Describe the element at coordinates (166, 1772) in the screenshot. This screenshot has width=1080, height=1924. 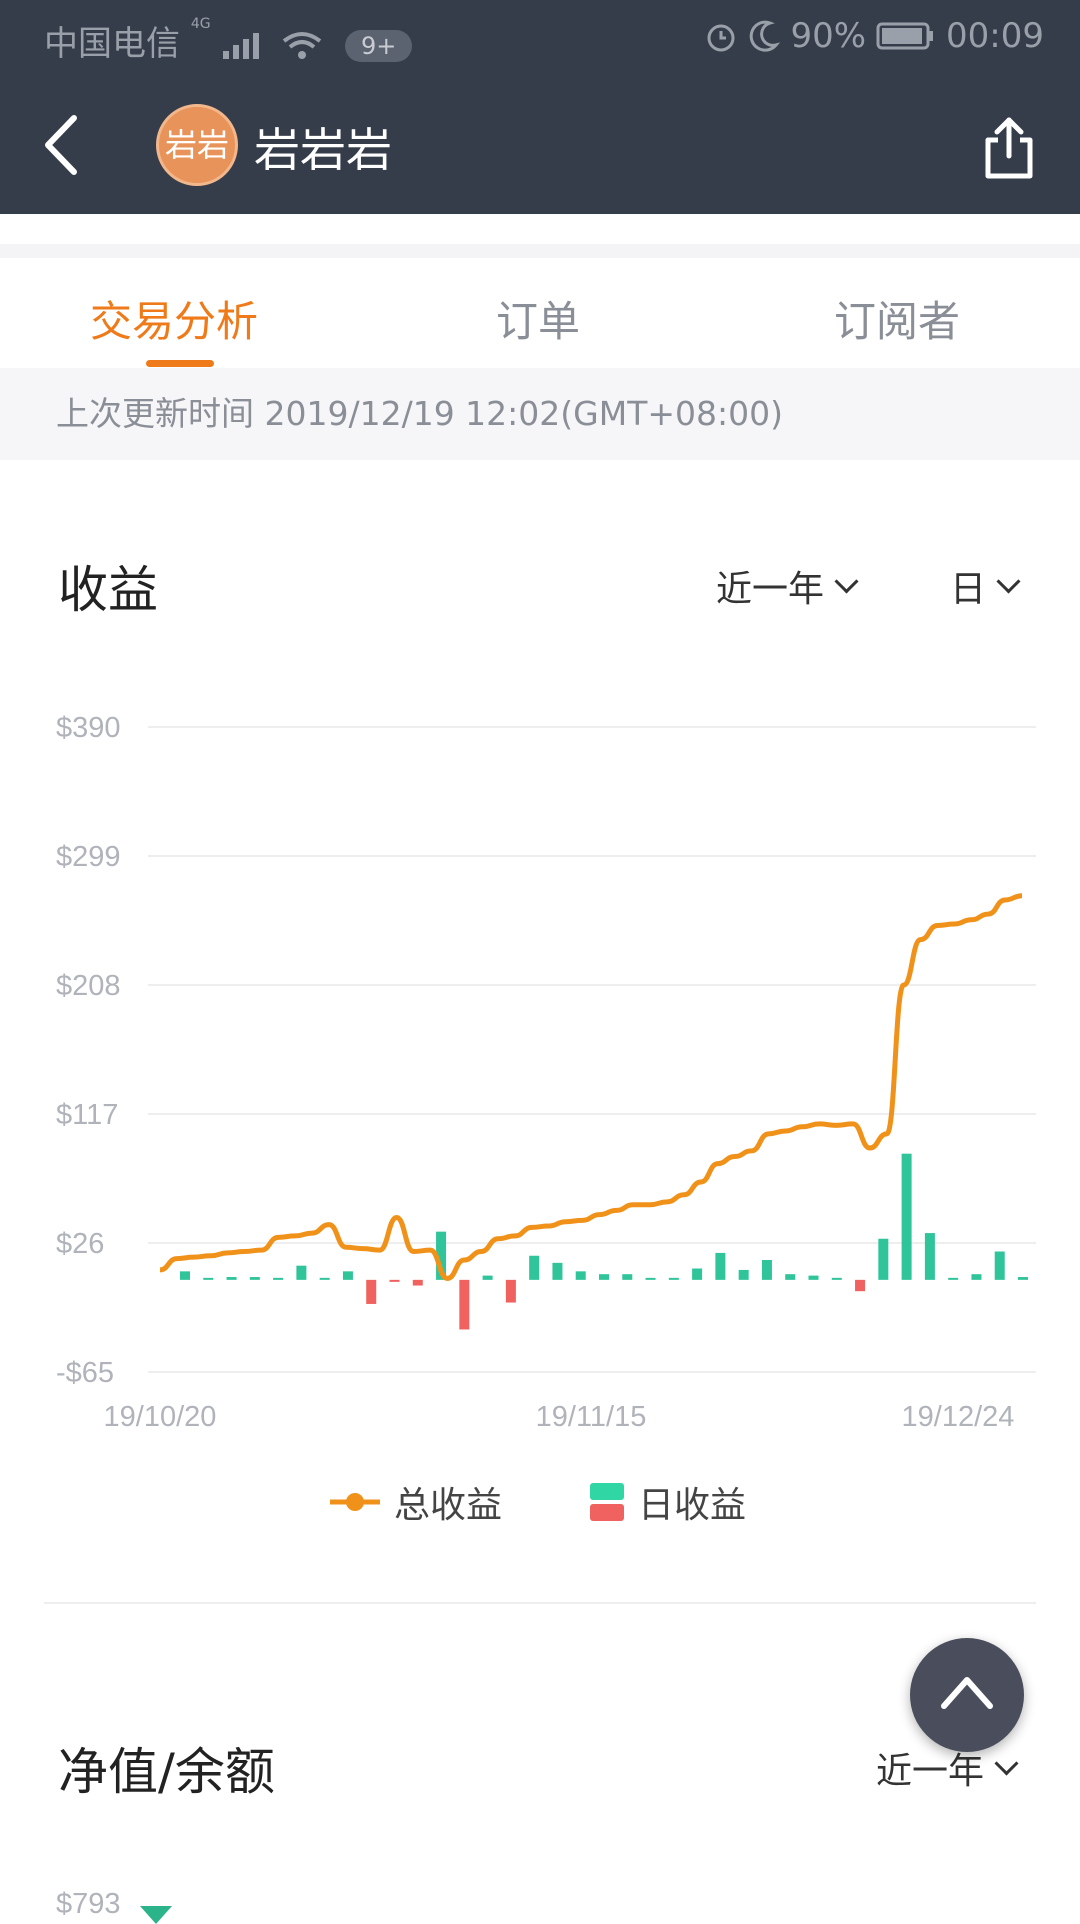
I see `networth-title: 净值/余额` at that location.